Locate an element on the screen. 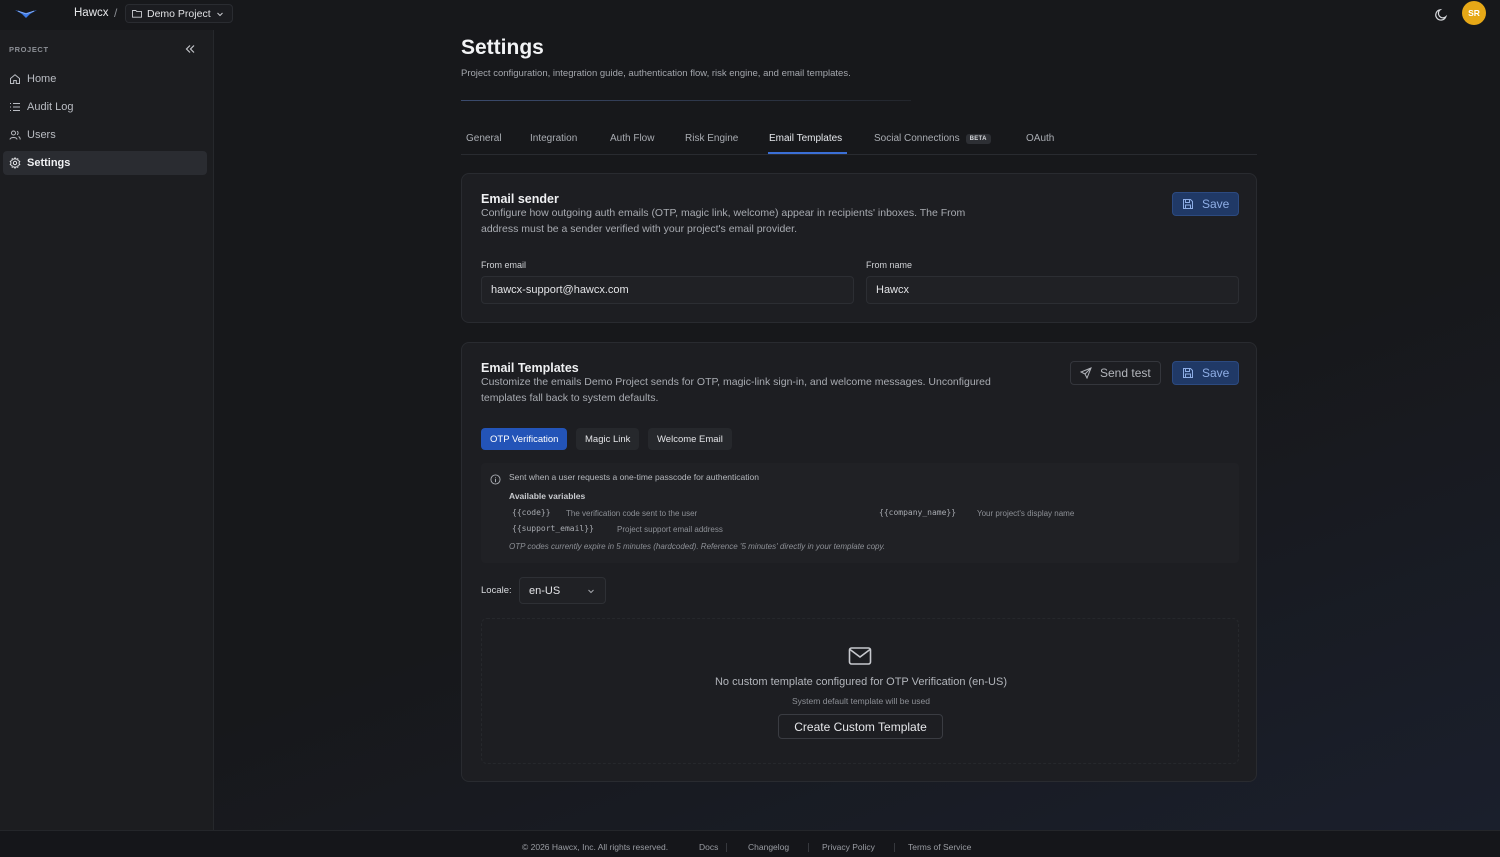 The image size is (1500, 857). folder-icon is located at coordinates (137, 14).